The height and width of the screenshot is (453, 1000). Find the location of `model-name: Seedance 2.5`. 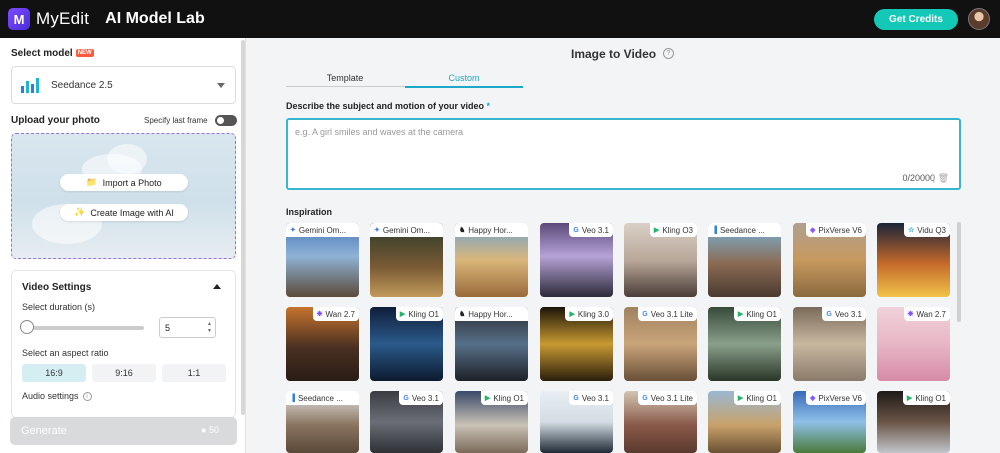

model-name: Seedance 2.5 is located at coordinates (82, 85).